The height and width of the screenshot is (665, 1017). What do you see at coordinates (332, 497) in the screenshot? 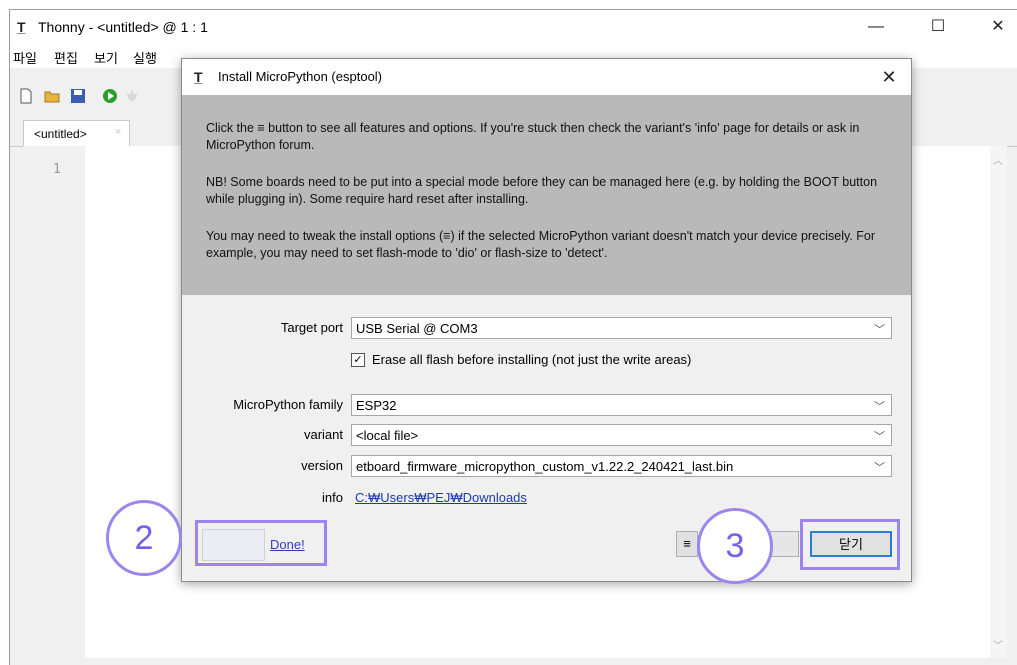
I see `info-label: info` at bounding box center [332, 497].